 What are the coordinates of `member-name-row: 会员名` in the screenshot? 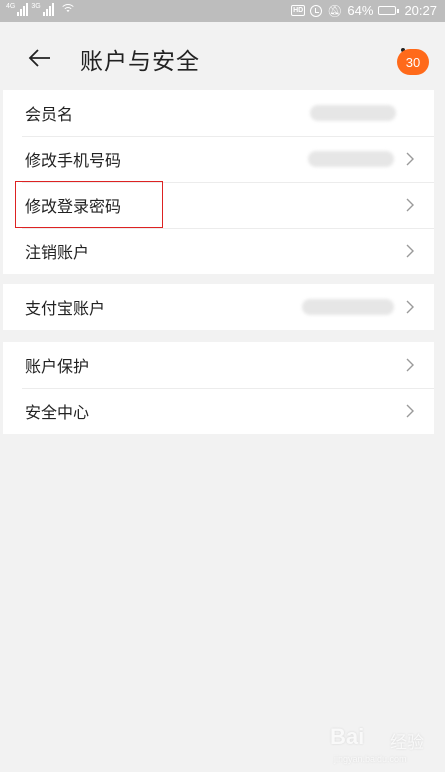 It's located at (218, 113).